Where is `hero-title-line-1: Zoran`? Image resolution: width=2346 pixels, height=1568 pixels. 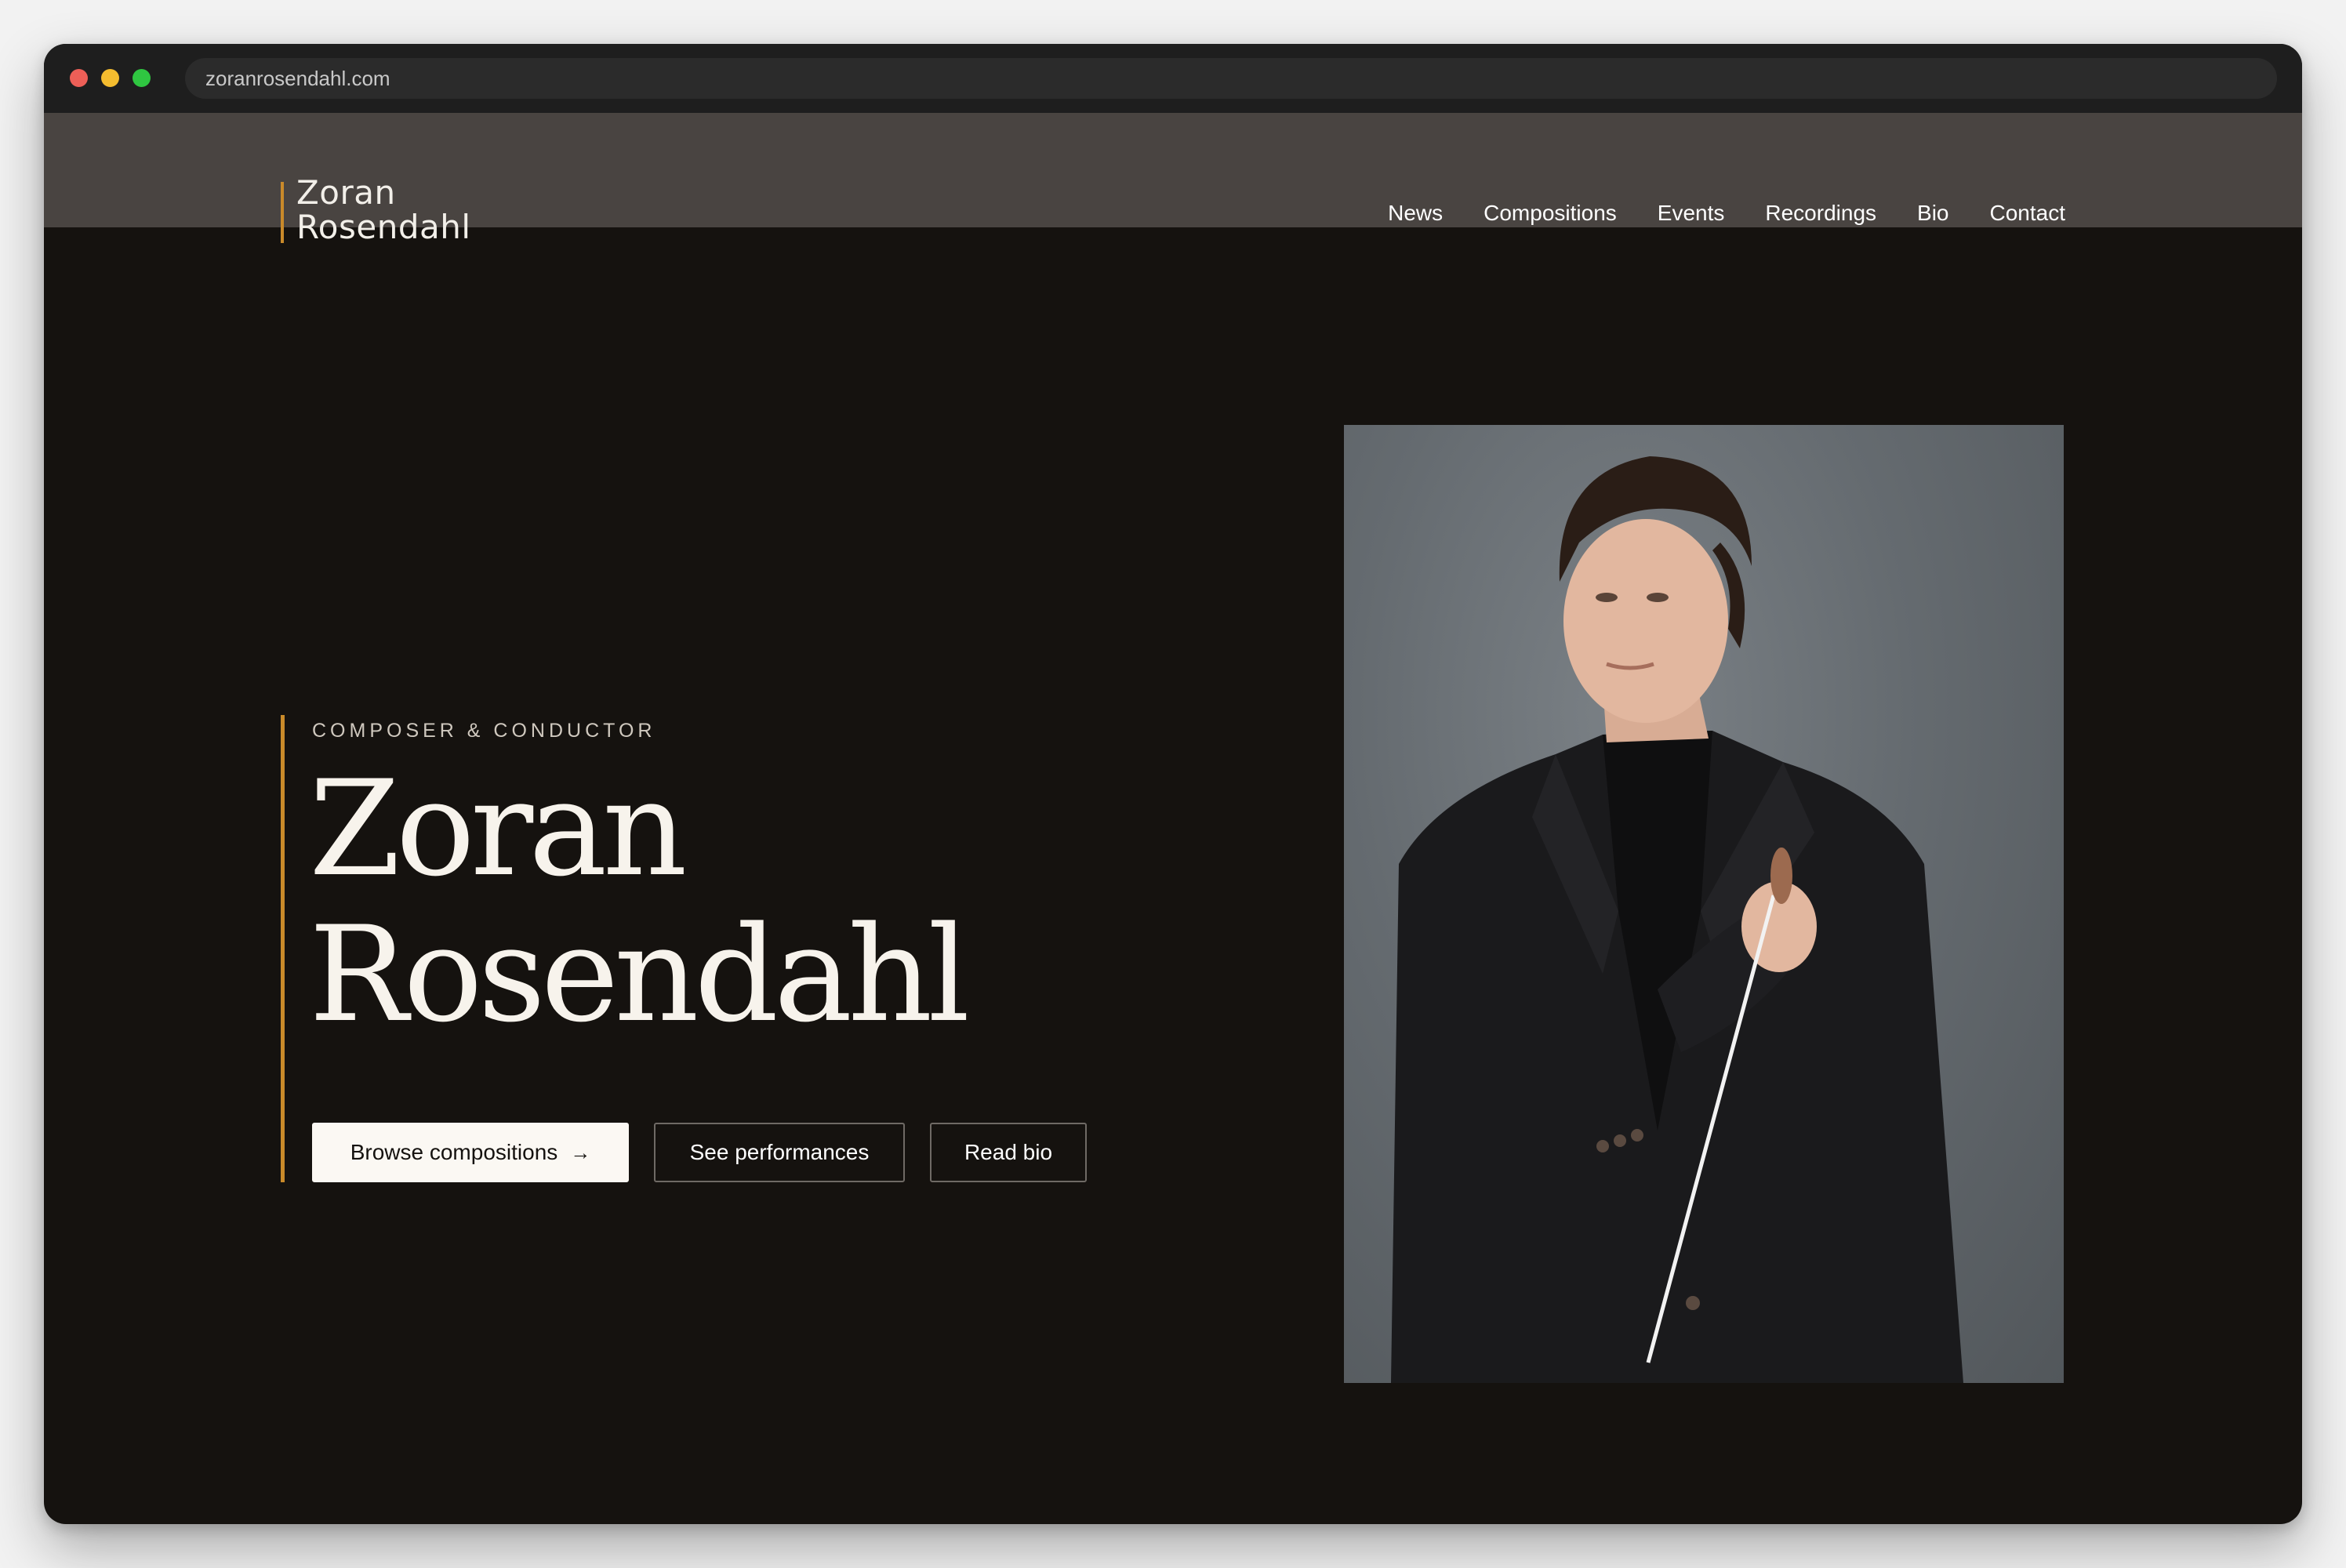
hero-title-line-1: Zoran is located at coordinates (498, 829).